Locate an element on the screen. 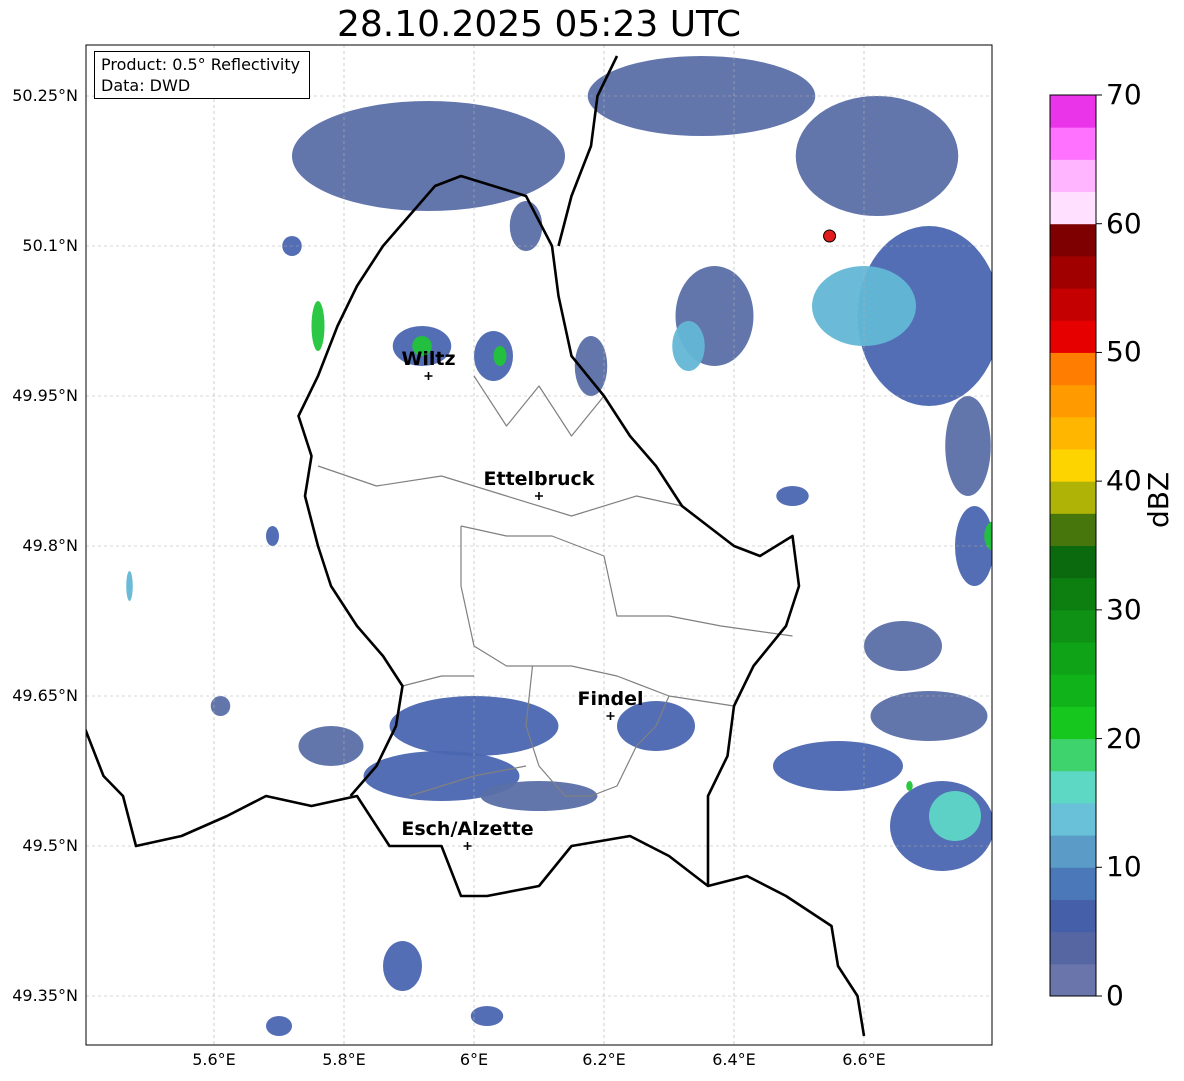  city-label: Wiltz is located at coordinates (428, 359).